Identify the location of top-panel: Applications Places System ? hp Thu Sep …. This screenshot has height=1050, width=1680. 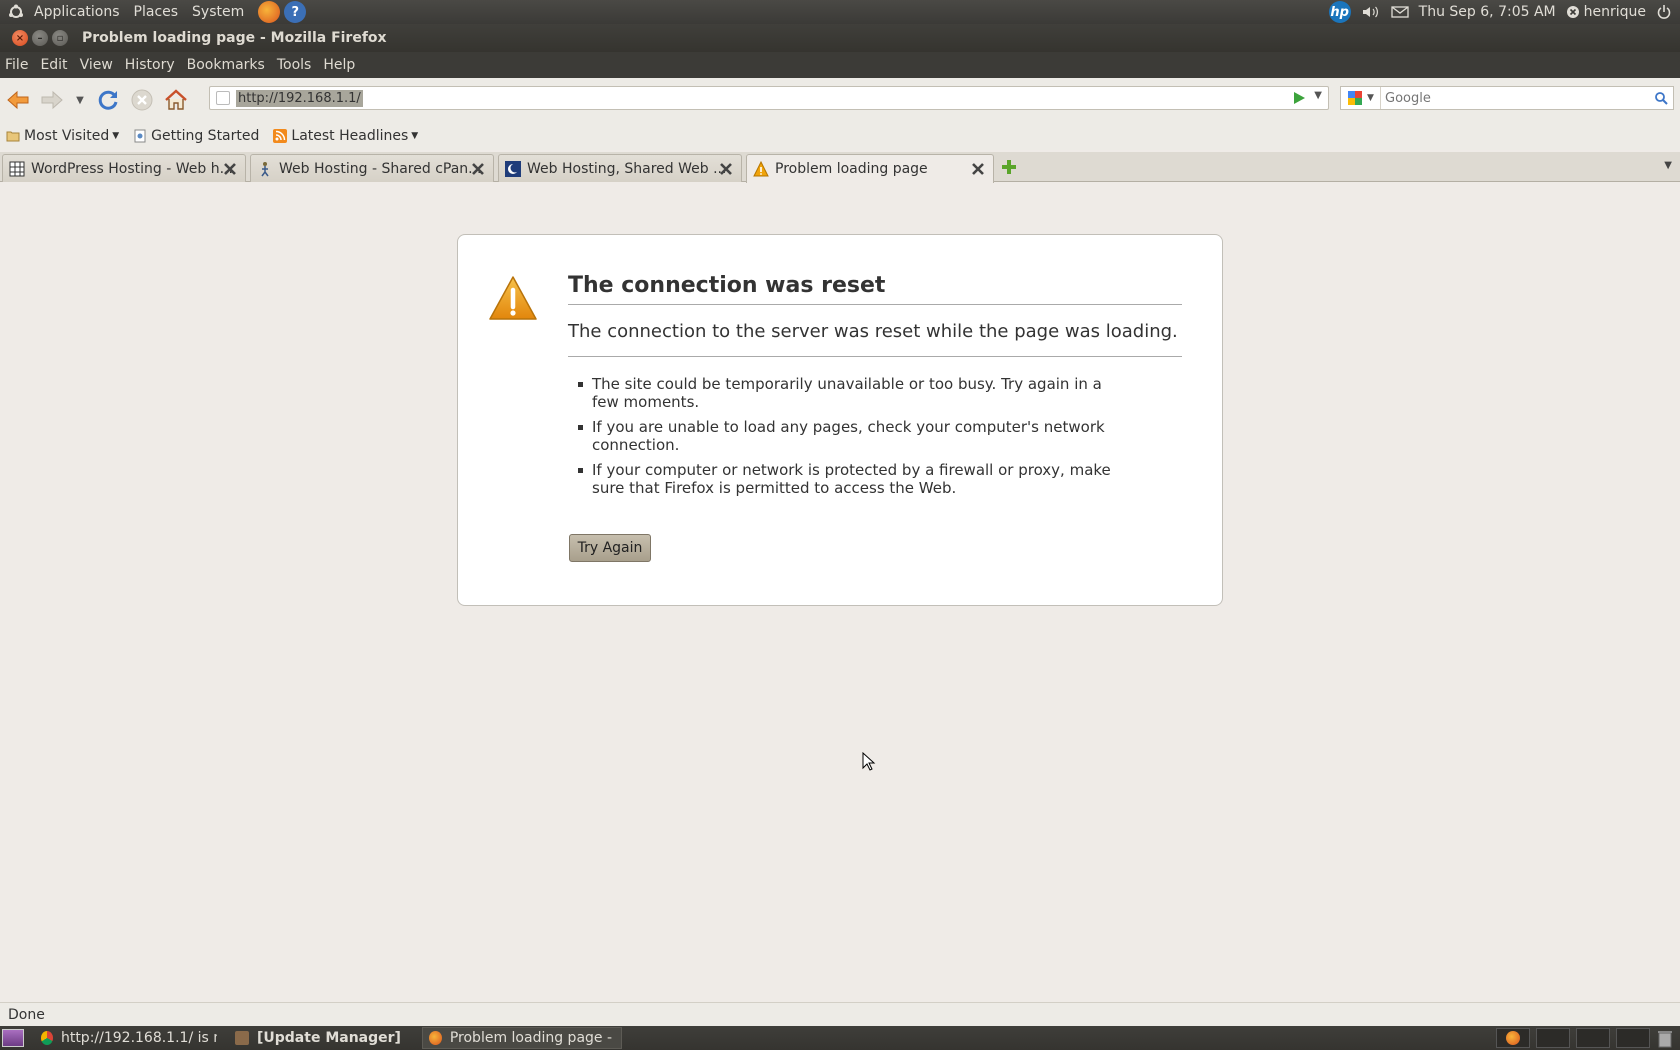
(840, 12).